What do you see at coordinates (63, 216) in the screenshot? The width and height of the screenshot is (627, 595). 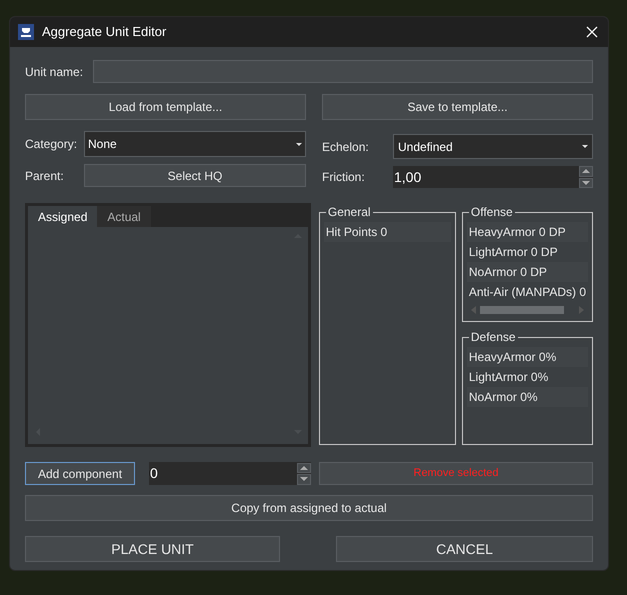 I see `tab: Assigned` at bounding box center [63, 216].